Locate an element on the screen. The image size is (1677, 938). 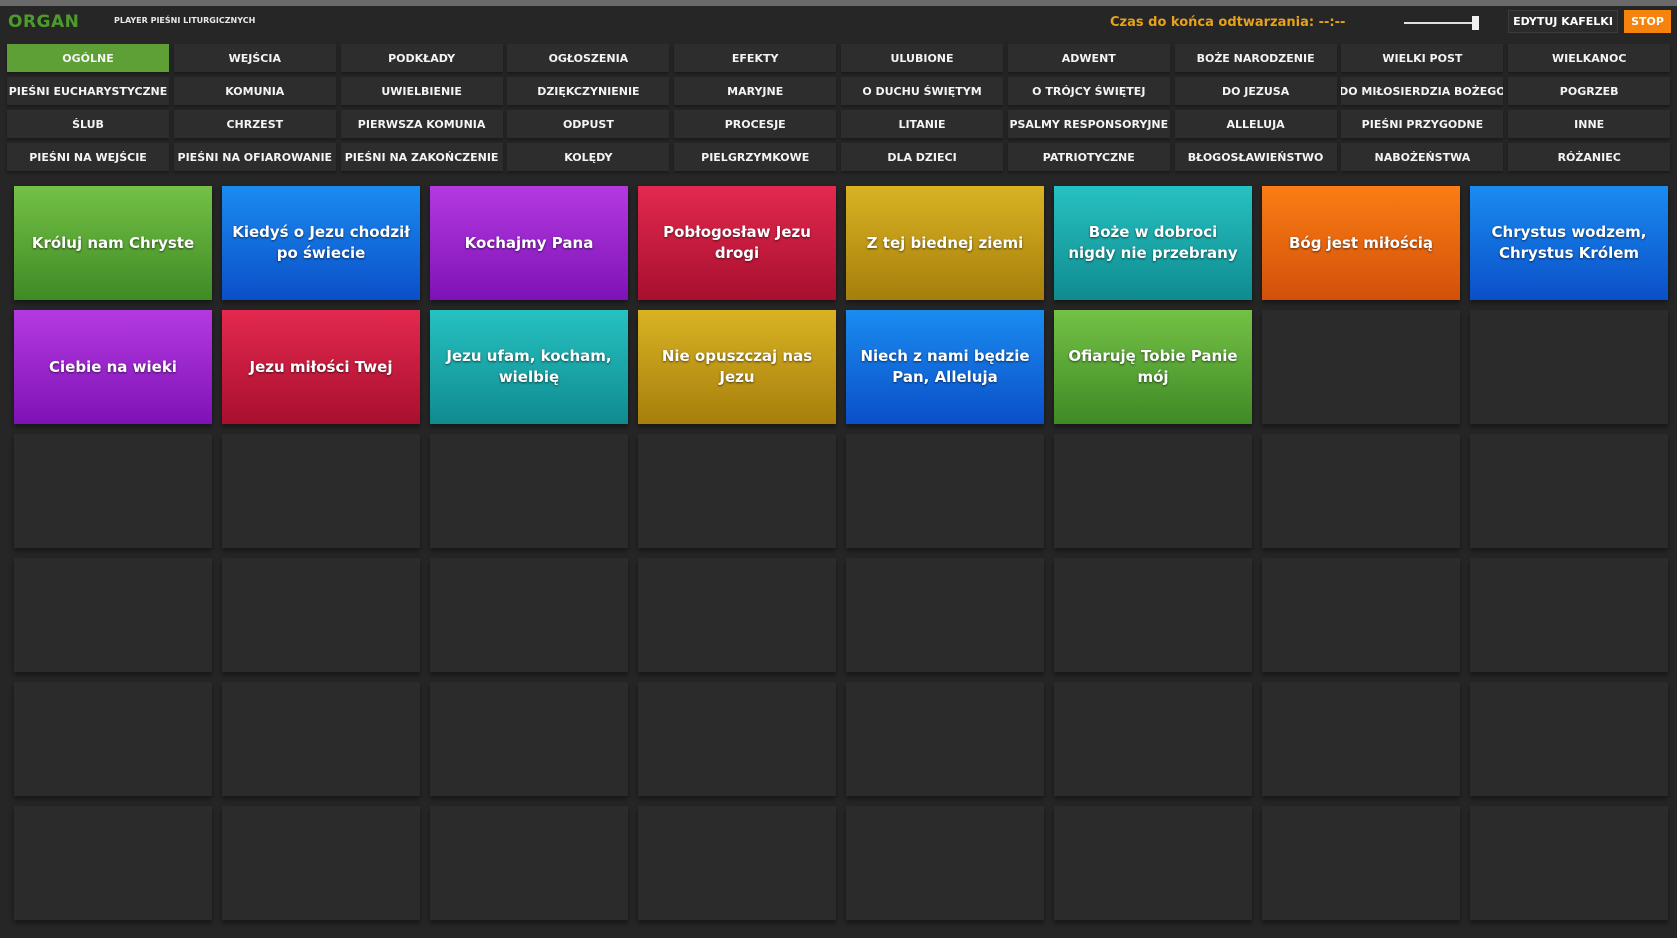
category-tab: INNE is located at coordinates (1589, 124).